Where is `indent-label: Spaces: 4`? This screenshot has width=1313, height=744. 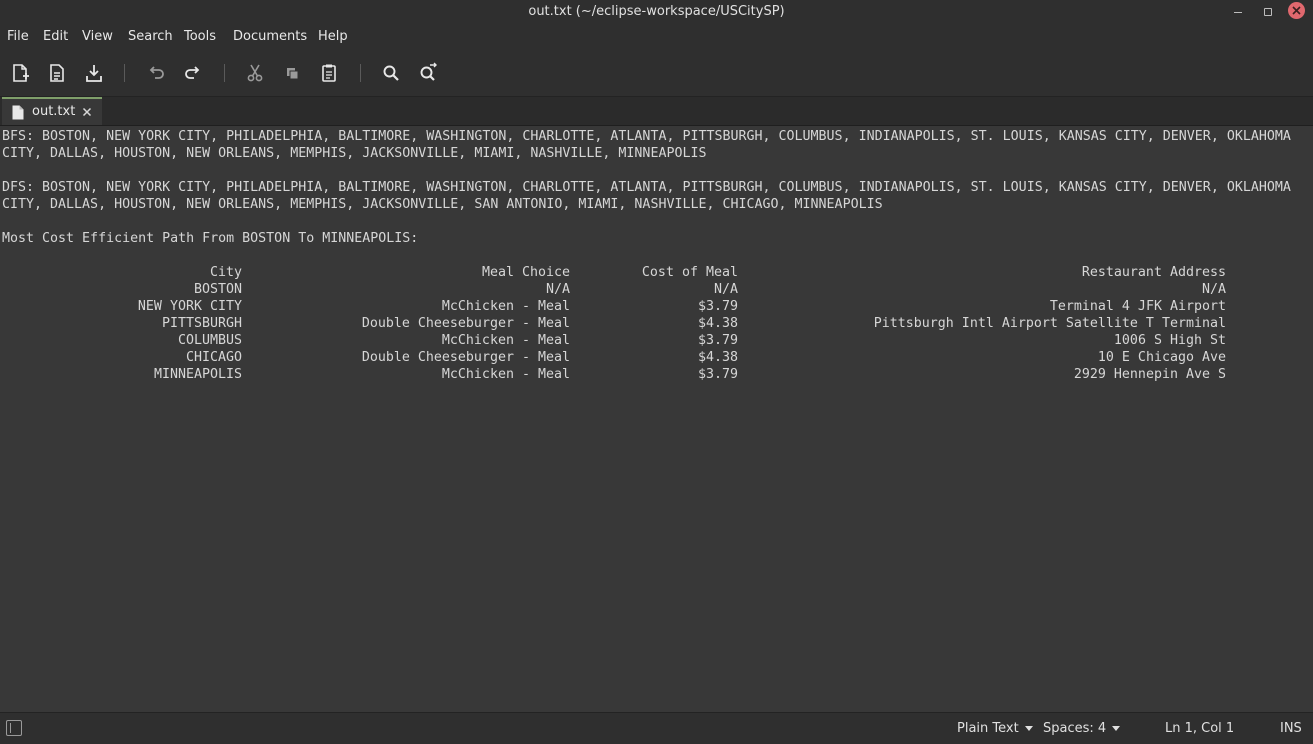 indent-label: Spaces: 4 is located at coordinates (1075, 728).